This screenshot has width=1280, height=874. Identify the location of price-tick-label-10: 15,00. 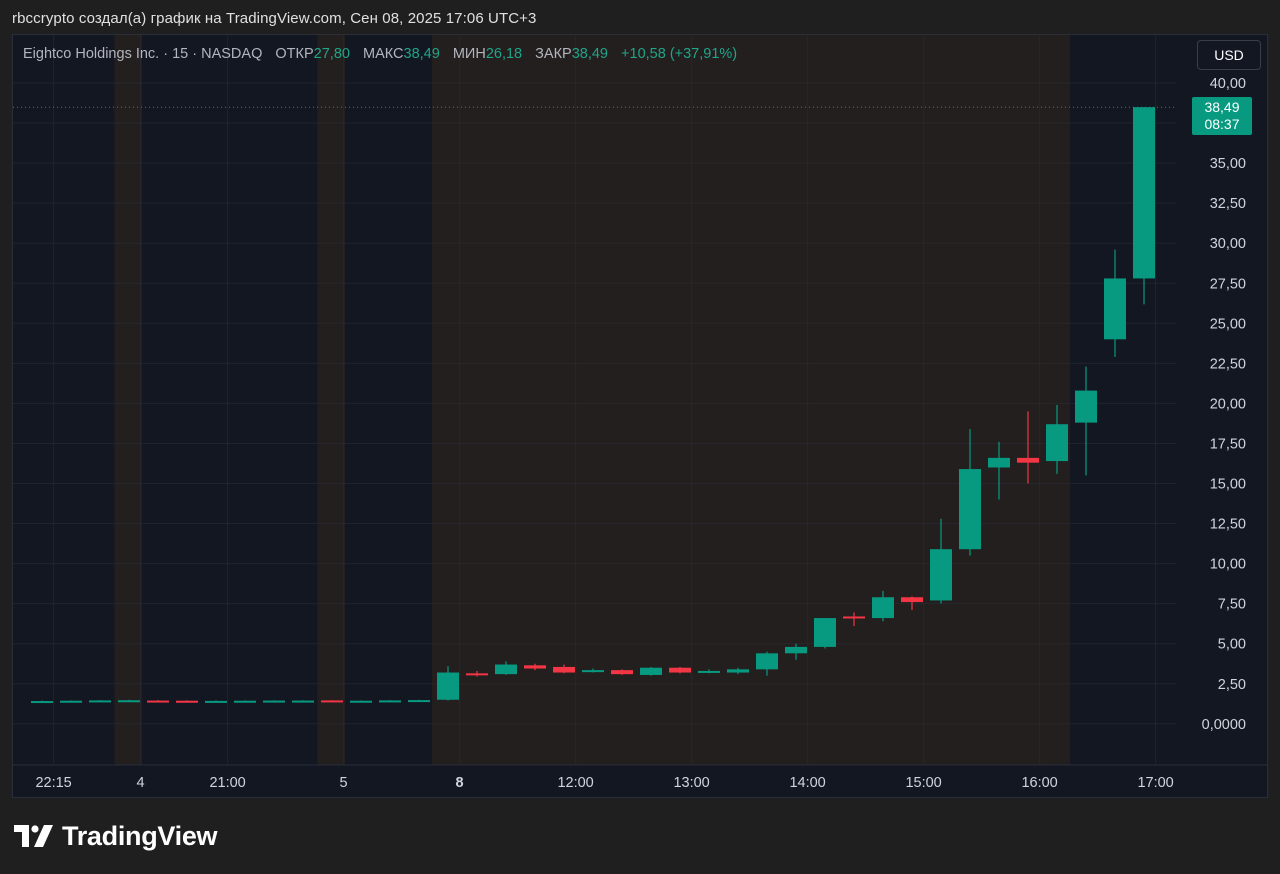
(1228, 485).